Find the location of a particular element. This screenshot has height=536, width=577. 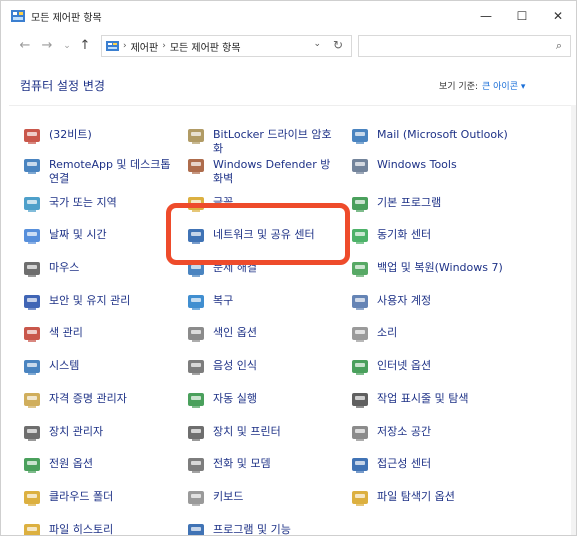

backup-icon is located at coordinates (360, 269).